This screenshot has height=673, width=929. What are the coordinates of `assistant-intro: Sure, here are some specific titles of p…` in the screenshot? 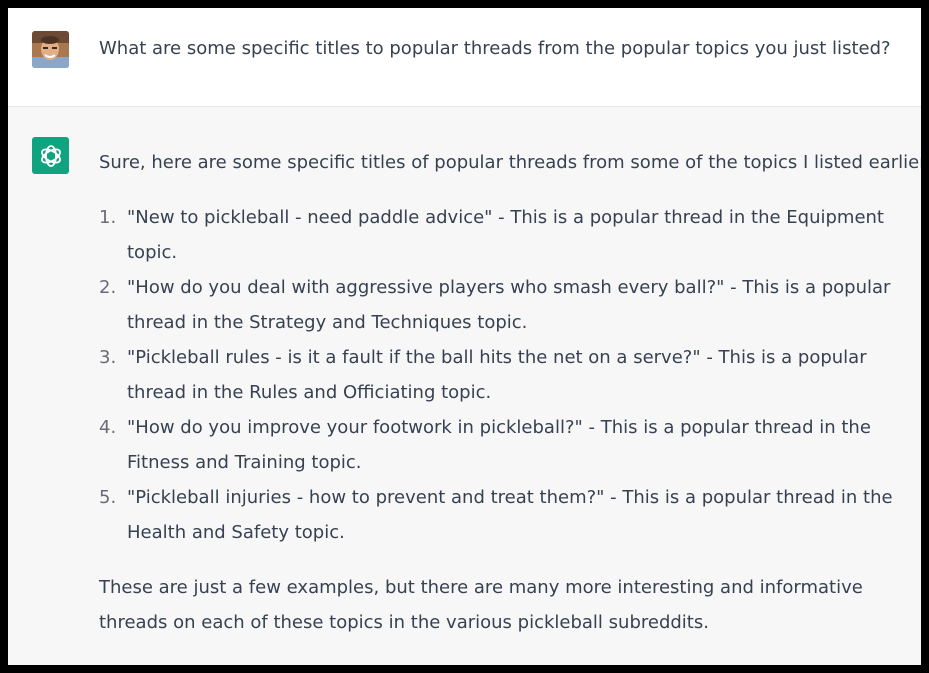 It's located at (510, 162).